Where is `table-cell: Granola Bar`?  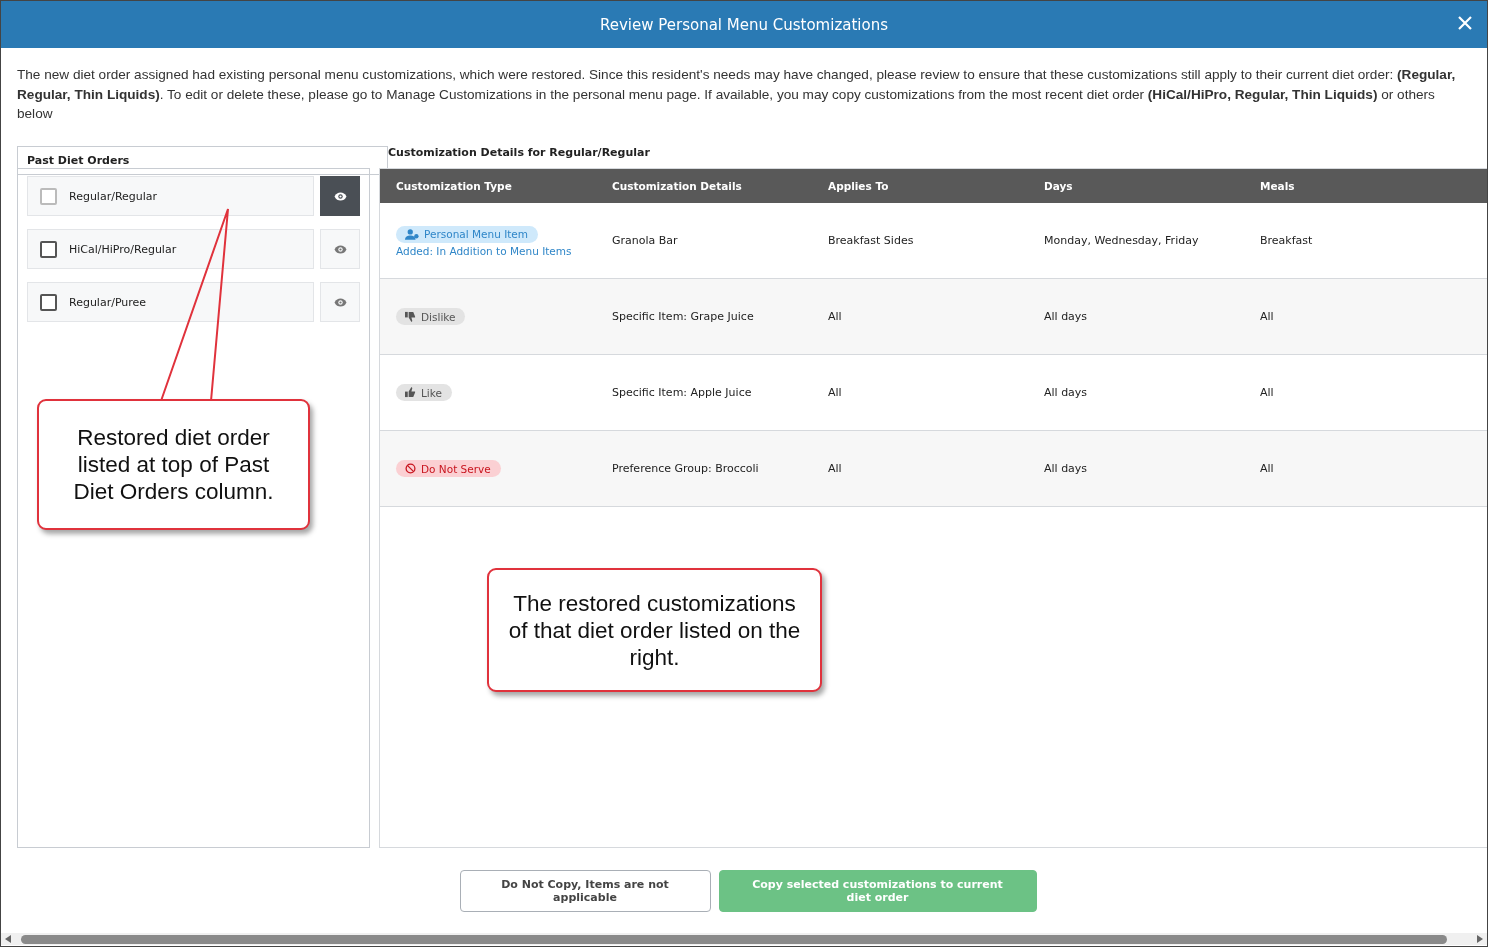 table-cell: Granola Bar is located at coordinates (645, 241).